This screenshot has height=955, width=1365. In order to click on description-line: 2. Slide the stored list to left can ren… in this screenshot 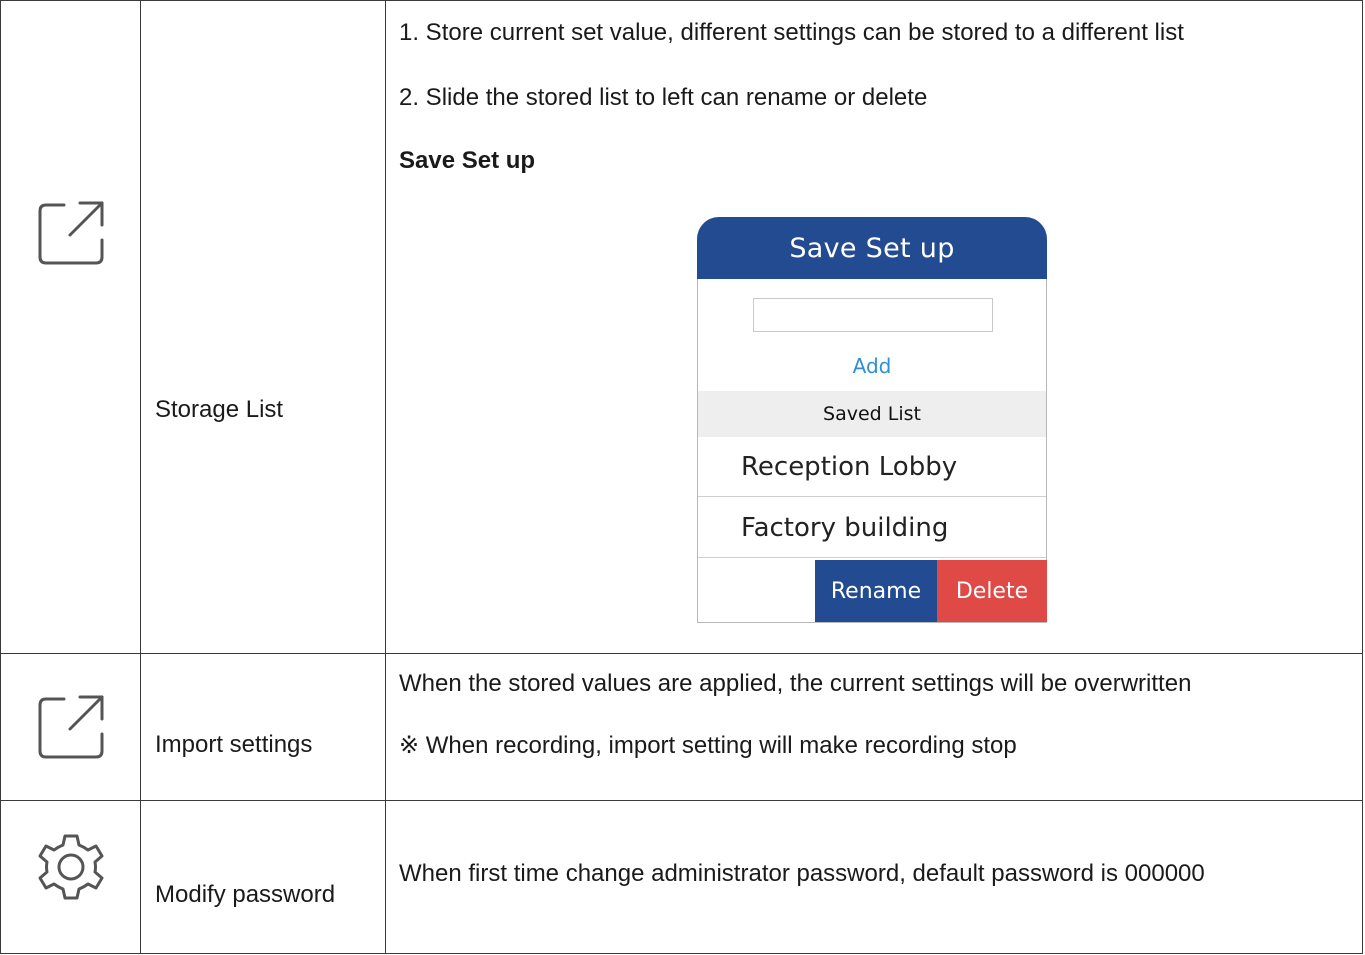, I will do `click(663, 97)`.